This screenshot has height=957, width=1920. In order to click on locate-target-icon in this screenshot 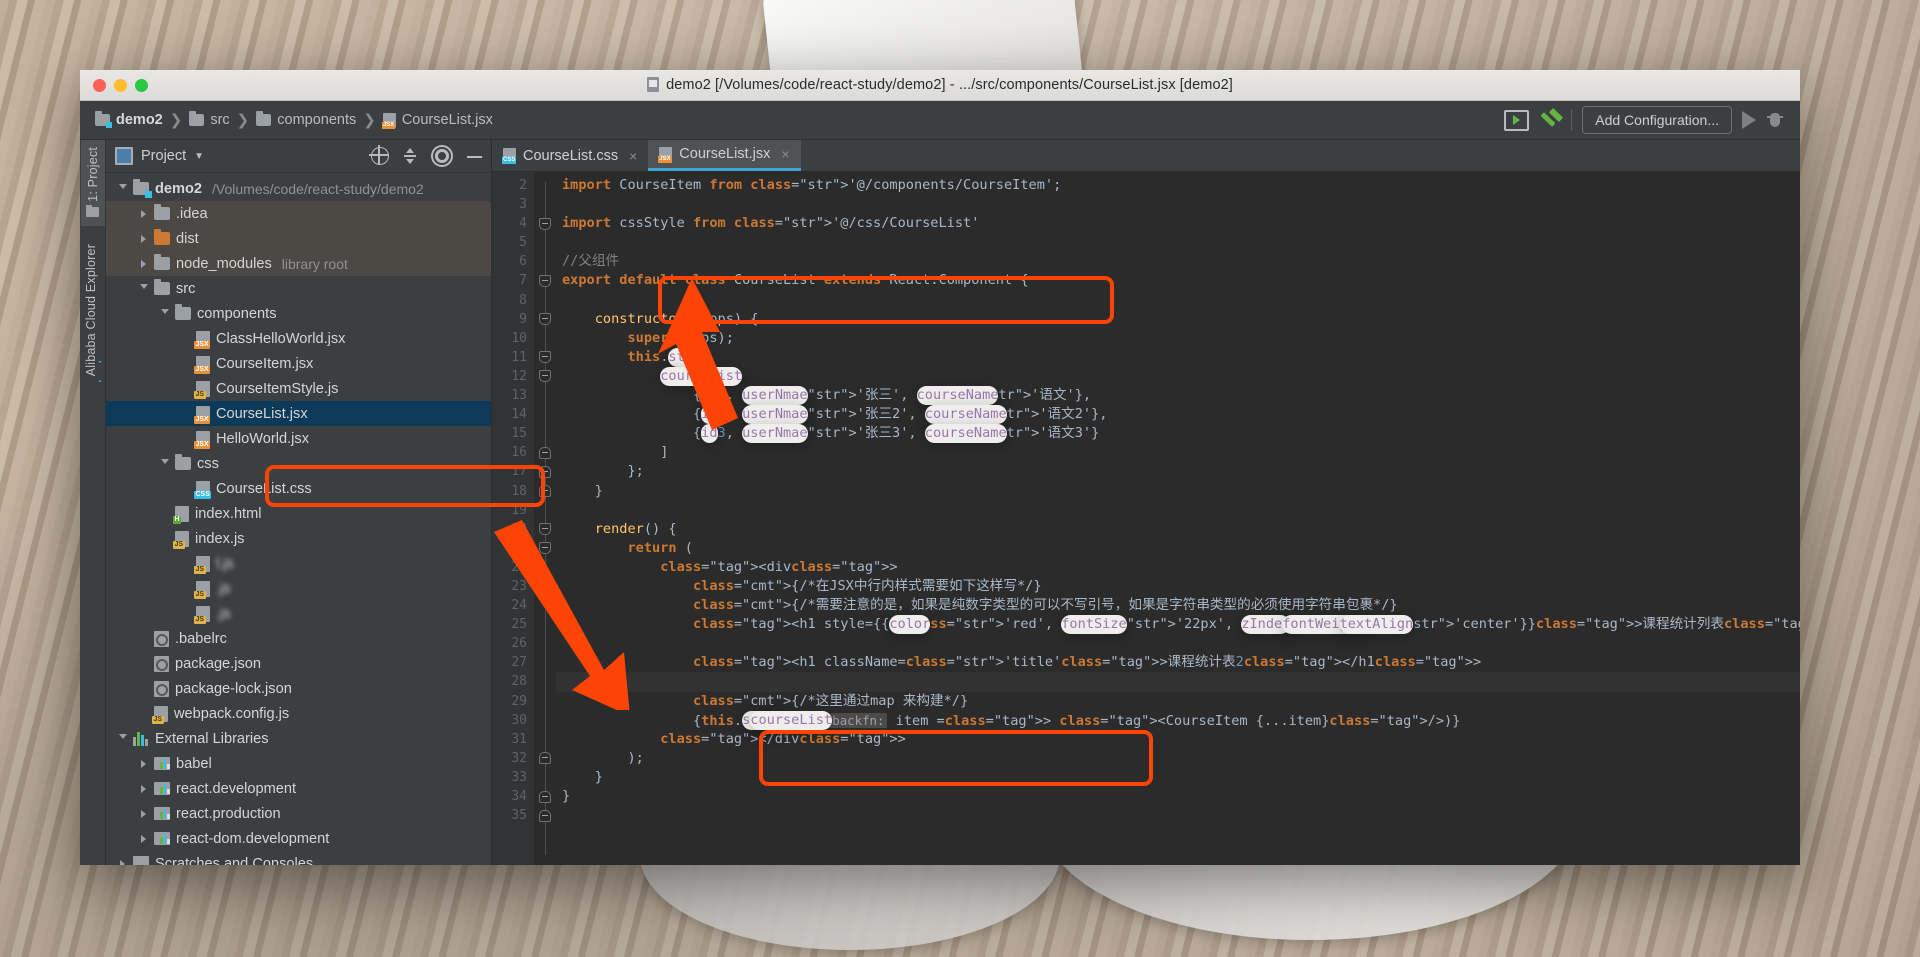, I will do `click(379, 155)`.